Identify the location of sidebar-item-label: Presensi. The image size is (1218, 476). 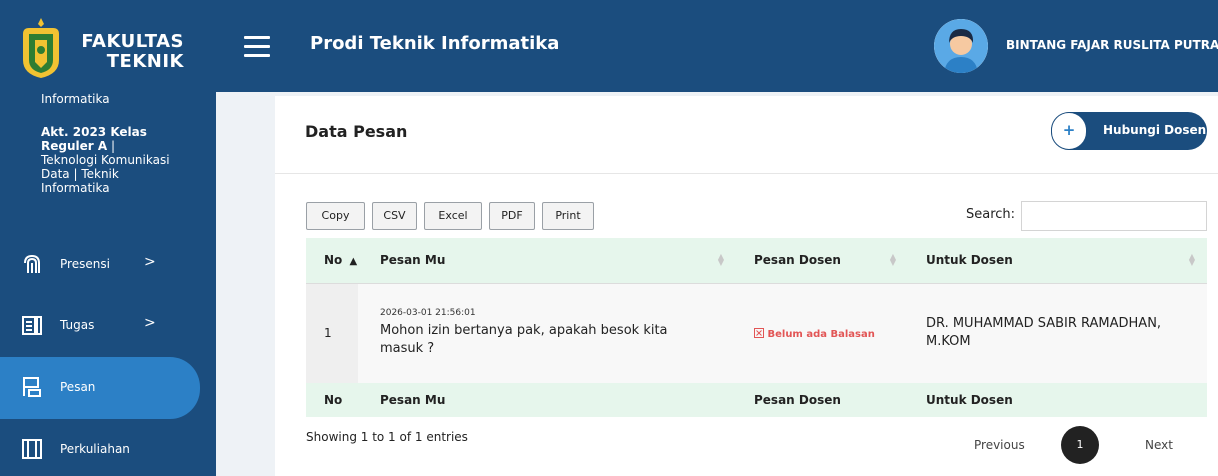
(85, 264).